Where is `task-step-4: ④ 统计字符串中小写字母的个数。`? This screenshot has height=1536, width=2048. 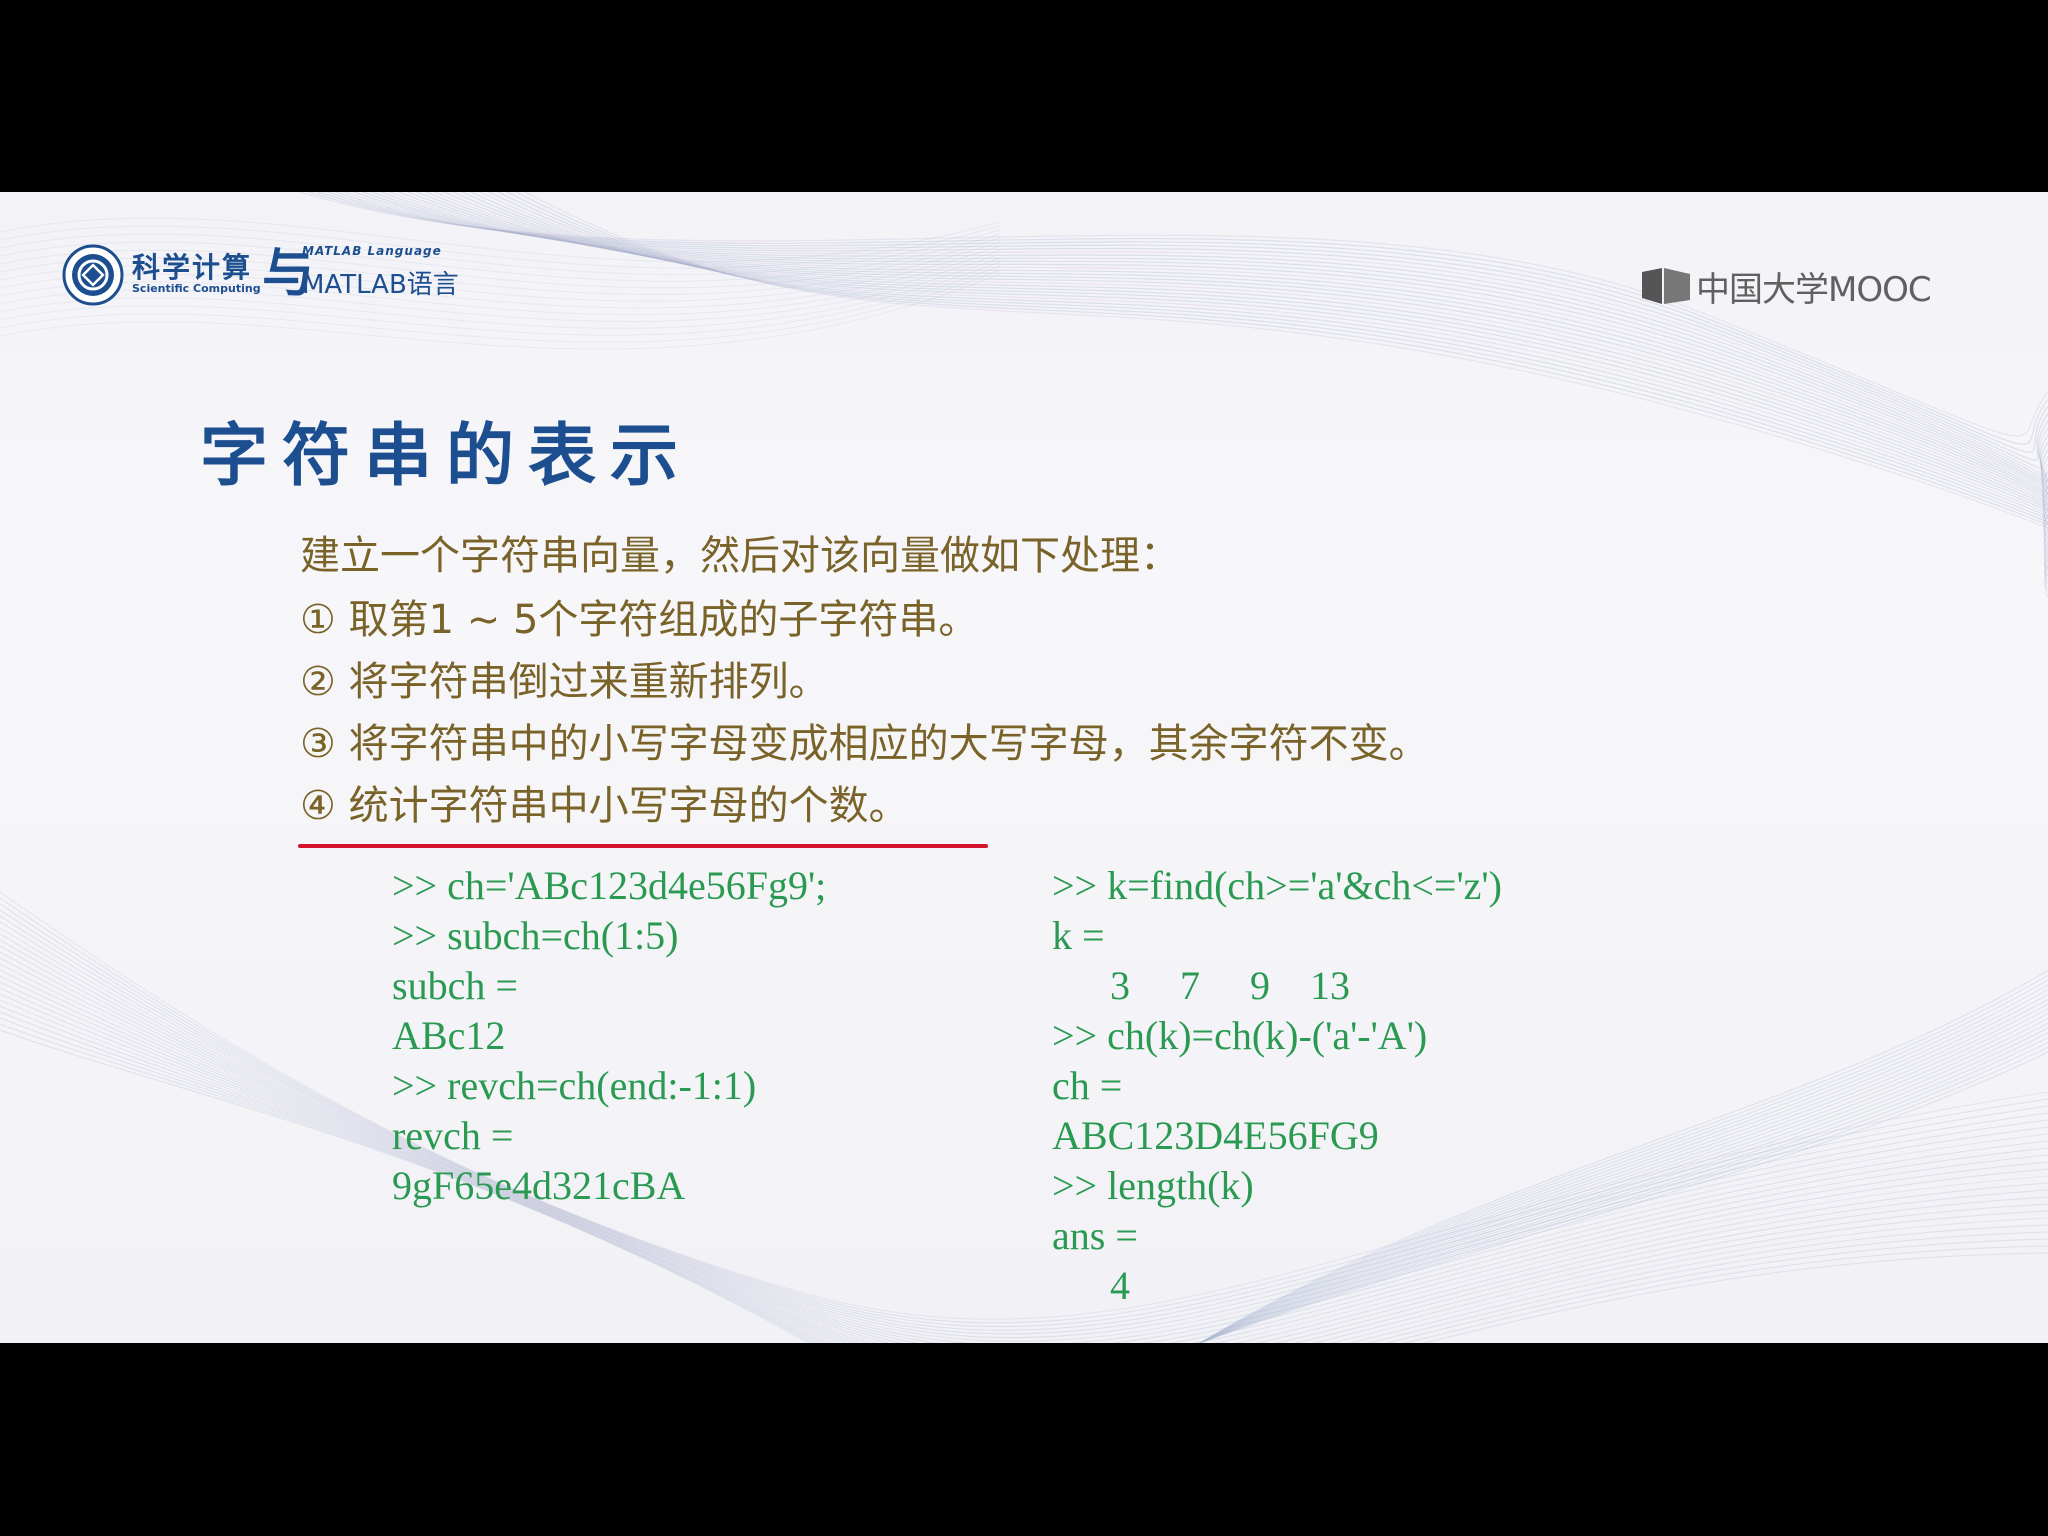 task-step-4: ④ 统计字符串中小写字母的个数。 is located at coordinates (604, 806).